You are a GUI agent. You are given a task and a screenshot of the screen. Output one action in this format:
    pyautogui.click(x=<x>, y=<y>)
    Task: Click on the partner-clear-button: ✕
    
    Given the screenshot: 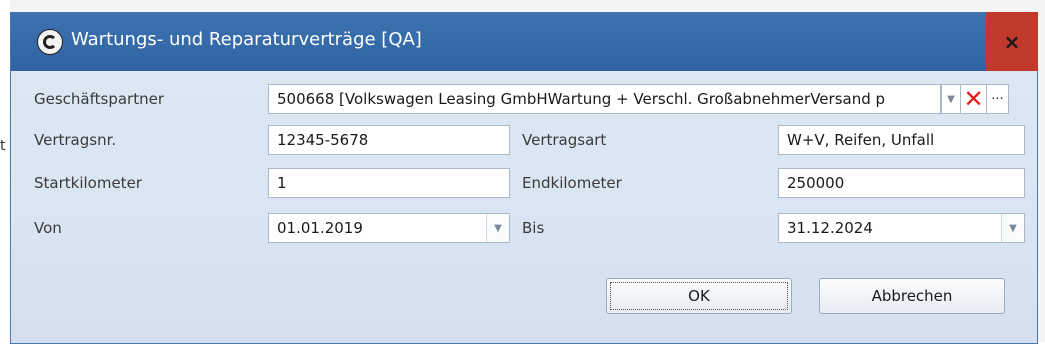 What is the action you would take?
    pyautogui.click(x=974, y=99)
    